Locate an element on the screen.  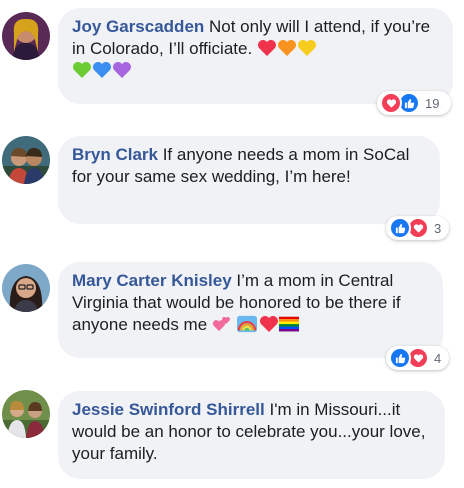
reaction-summary: 19 is located at coordinates (414, 103).